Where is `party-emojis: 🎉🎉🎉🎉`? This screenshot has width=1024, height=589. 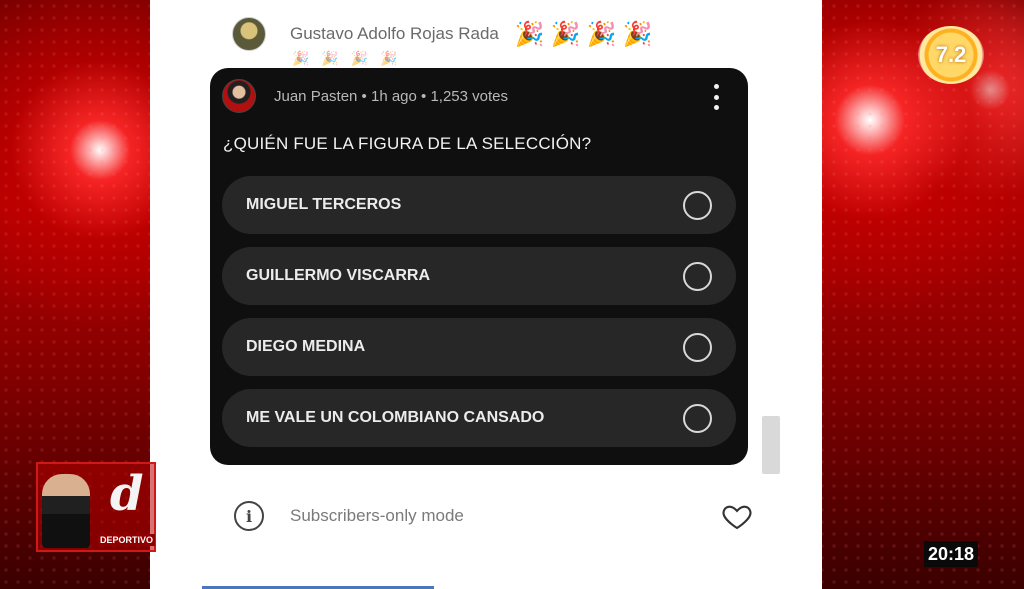 party-emojis: 🎉🎉🎉🎉 is located at coordinates (586, 34).